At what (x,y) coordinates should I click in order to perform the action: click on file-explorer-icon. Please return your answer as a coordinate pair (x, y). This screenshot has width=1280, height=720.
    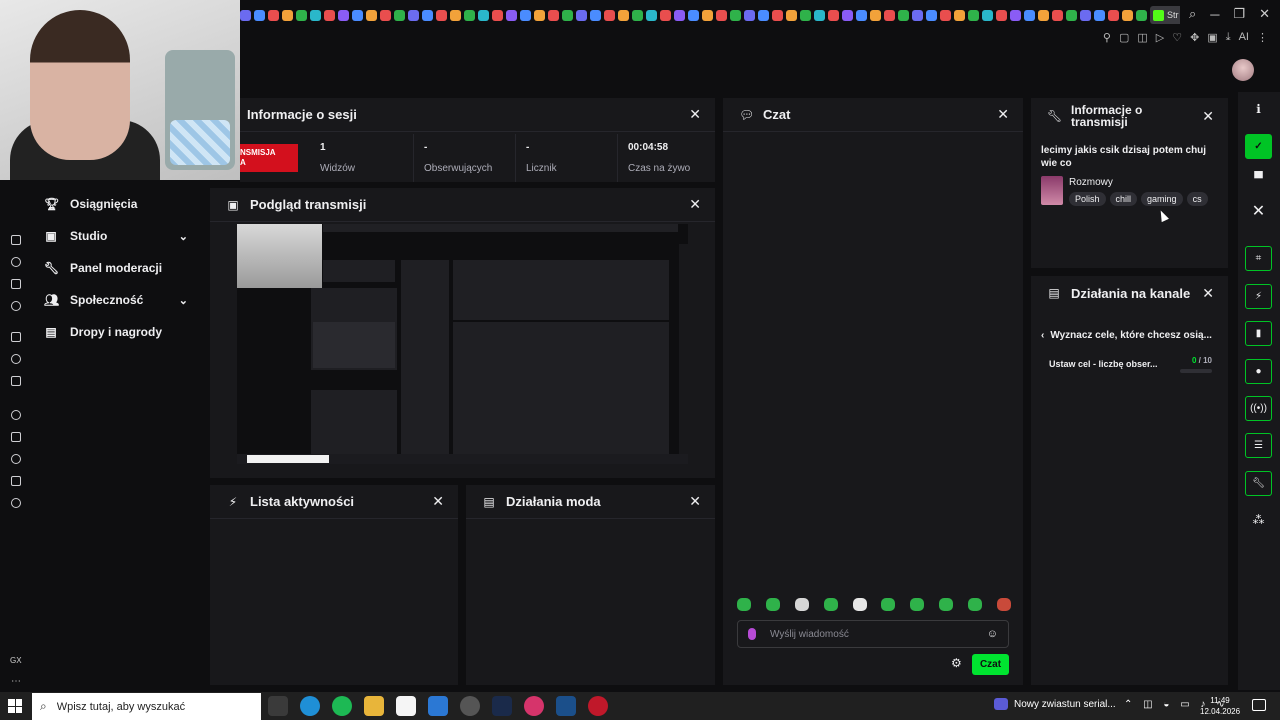
    Looking at the image, I should click on (374, 706).